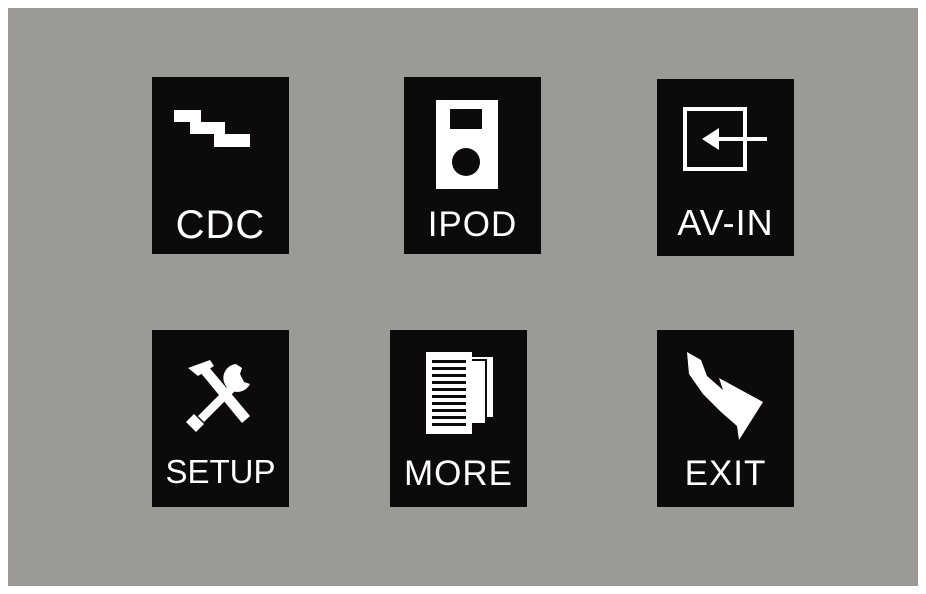 Image resolution: width=926 pixels, height=594 pixels. Describe the element at coordinates (472, 165) in the screenshot. I see `ipod-button: IPOD` at that location.